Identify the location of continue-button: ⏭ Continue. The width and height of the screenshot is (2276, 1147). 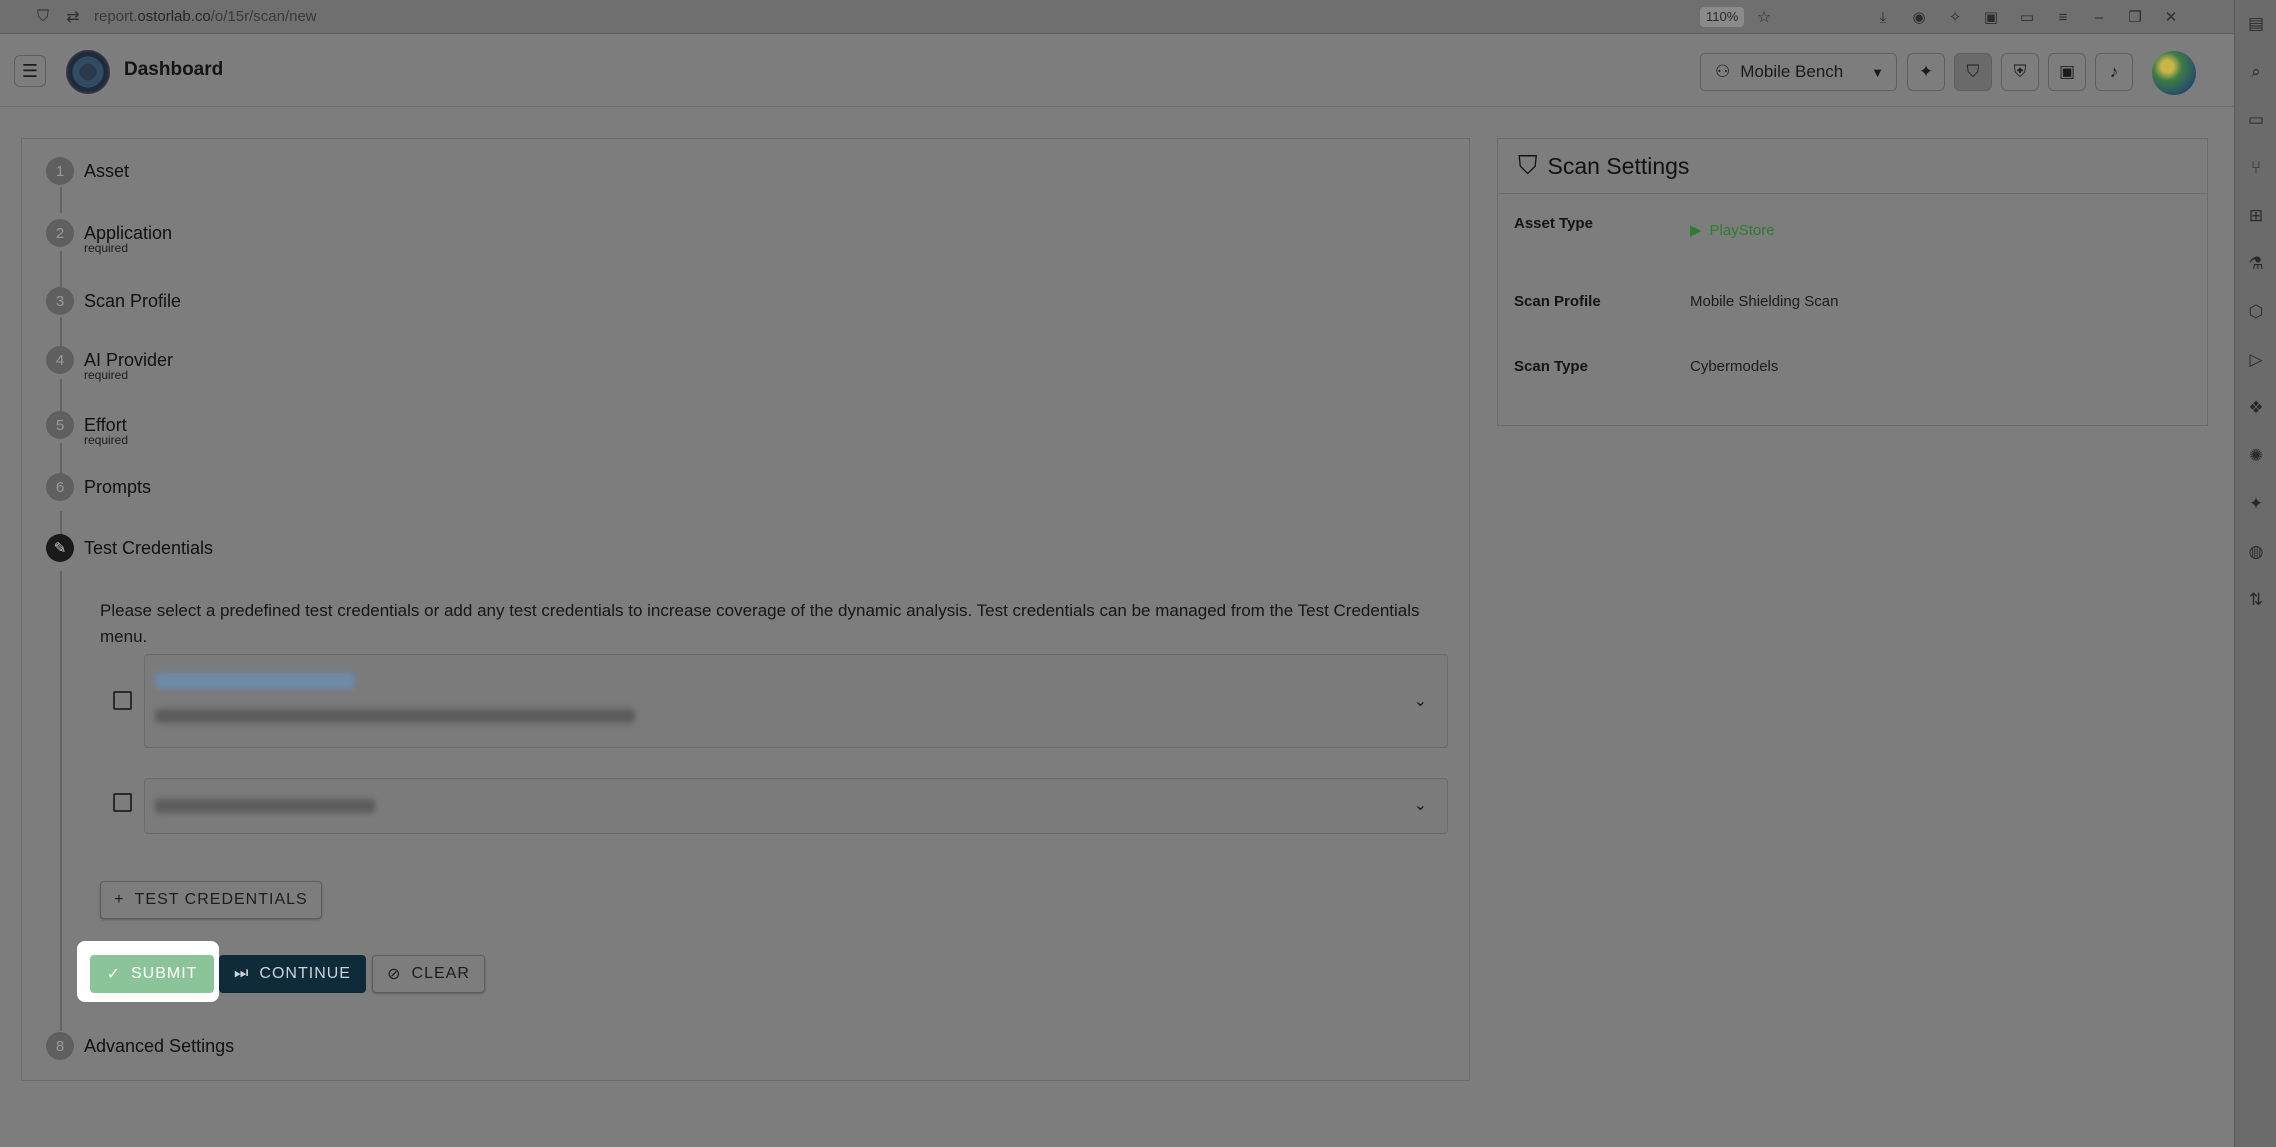
(292, 974).